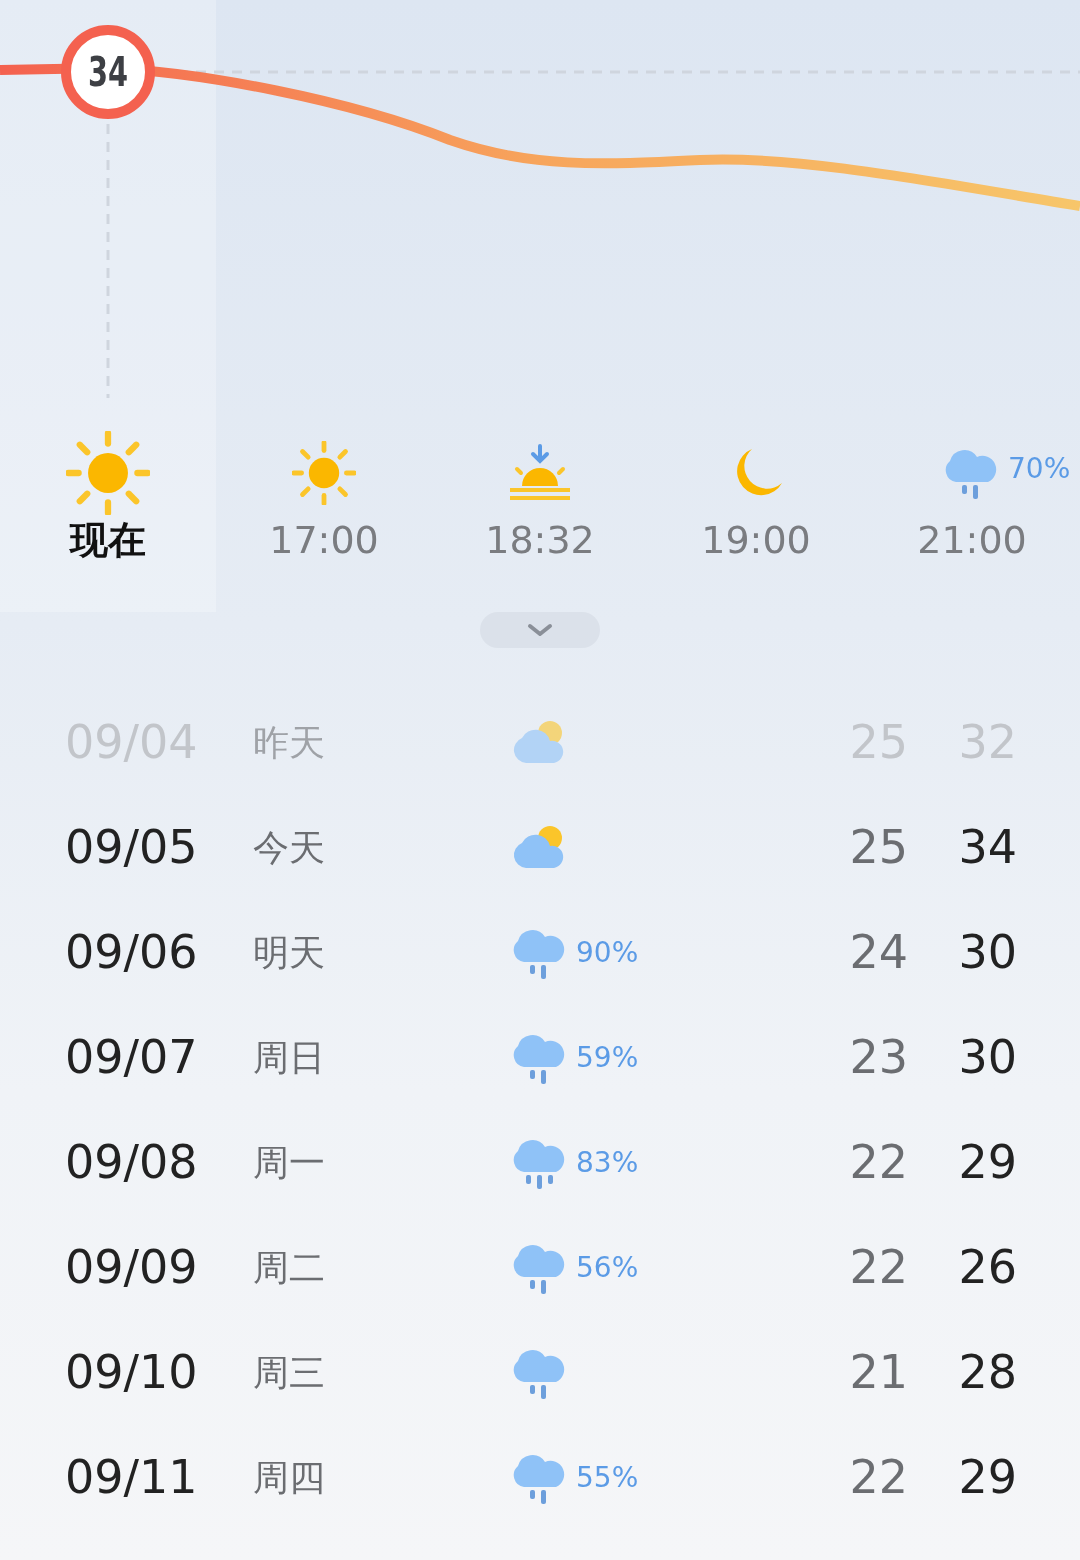 This screenshot has height=1560, width=1080. What do you see at coordinates (987, 1372) in the screenshot?
I see `high-temperature: 28` at bounding box center [987, 1372].